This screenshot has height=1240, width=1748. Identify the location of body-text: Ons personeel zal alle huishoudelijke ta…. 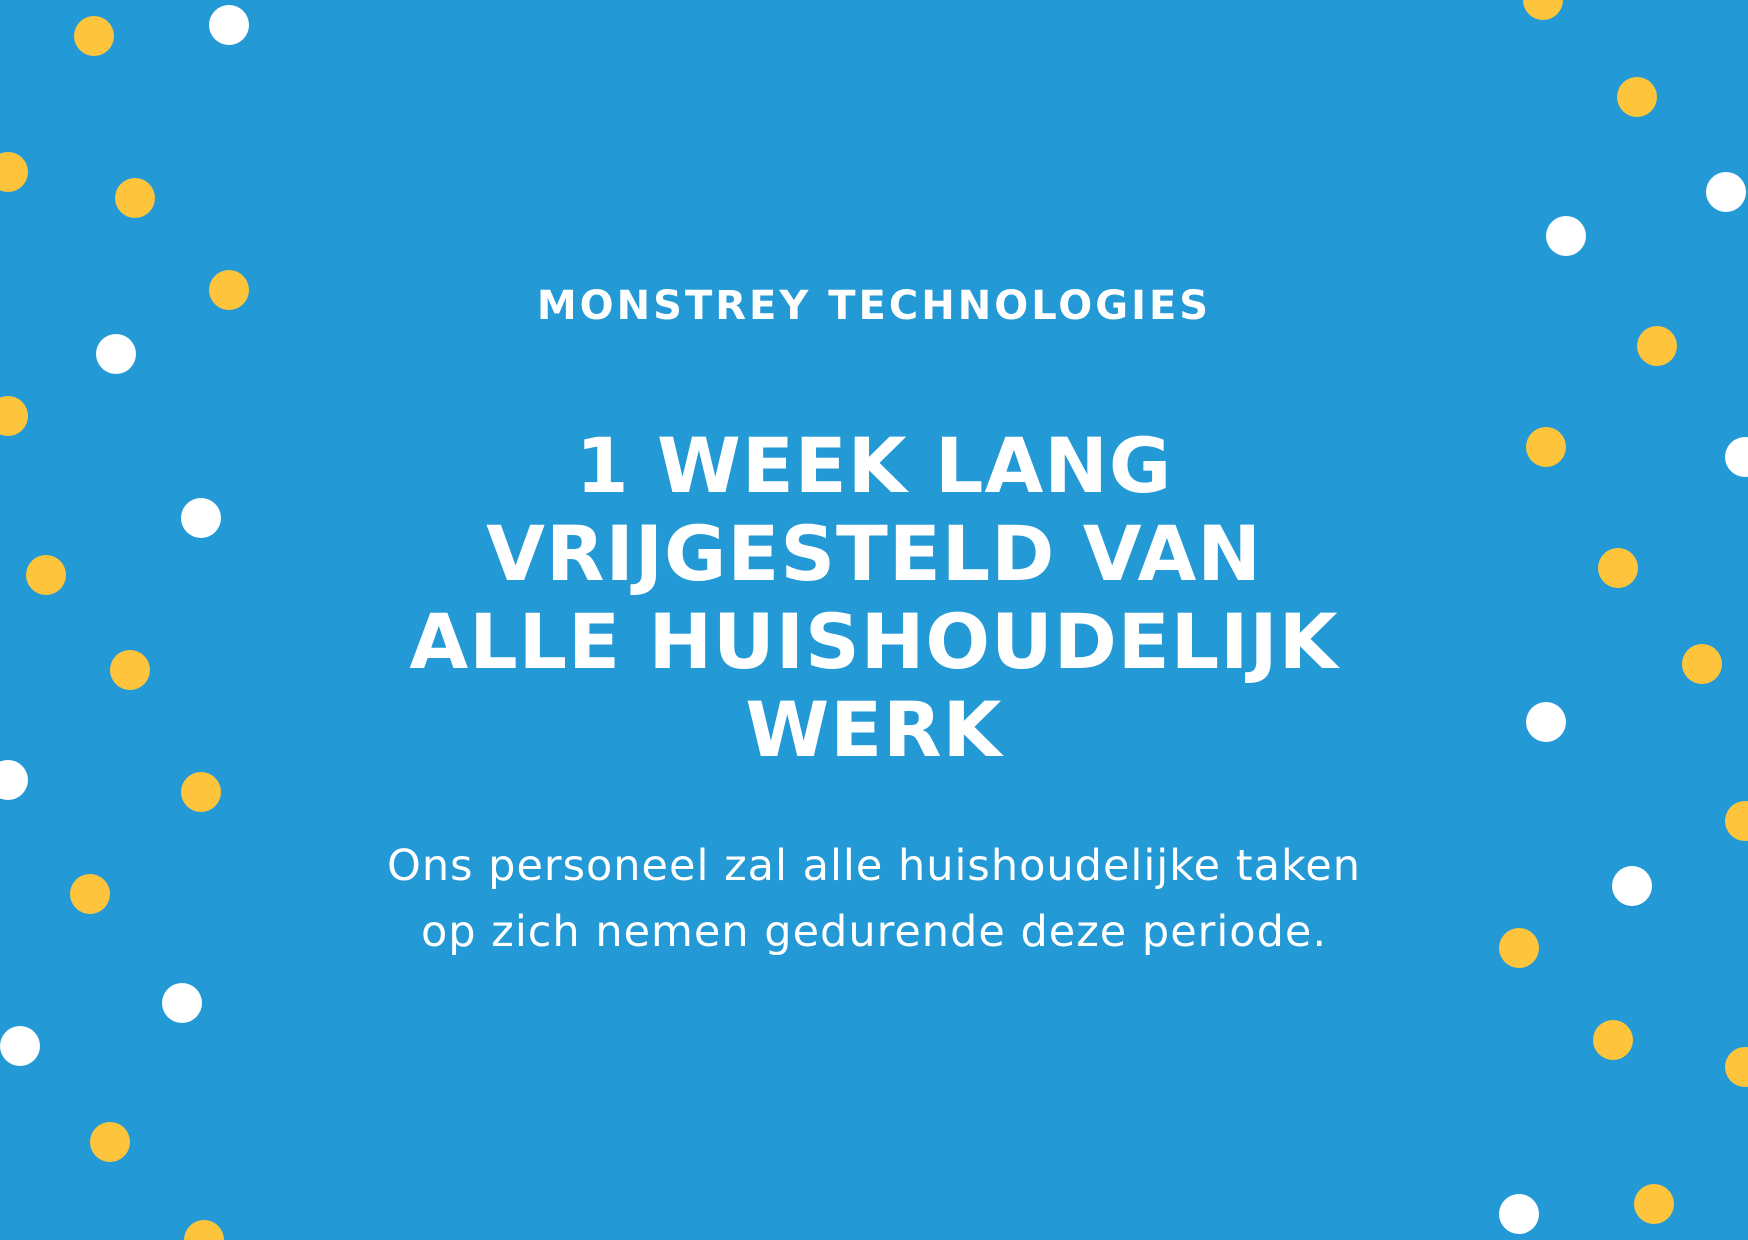
(874, 899).